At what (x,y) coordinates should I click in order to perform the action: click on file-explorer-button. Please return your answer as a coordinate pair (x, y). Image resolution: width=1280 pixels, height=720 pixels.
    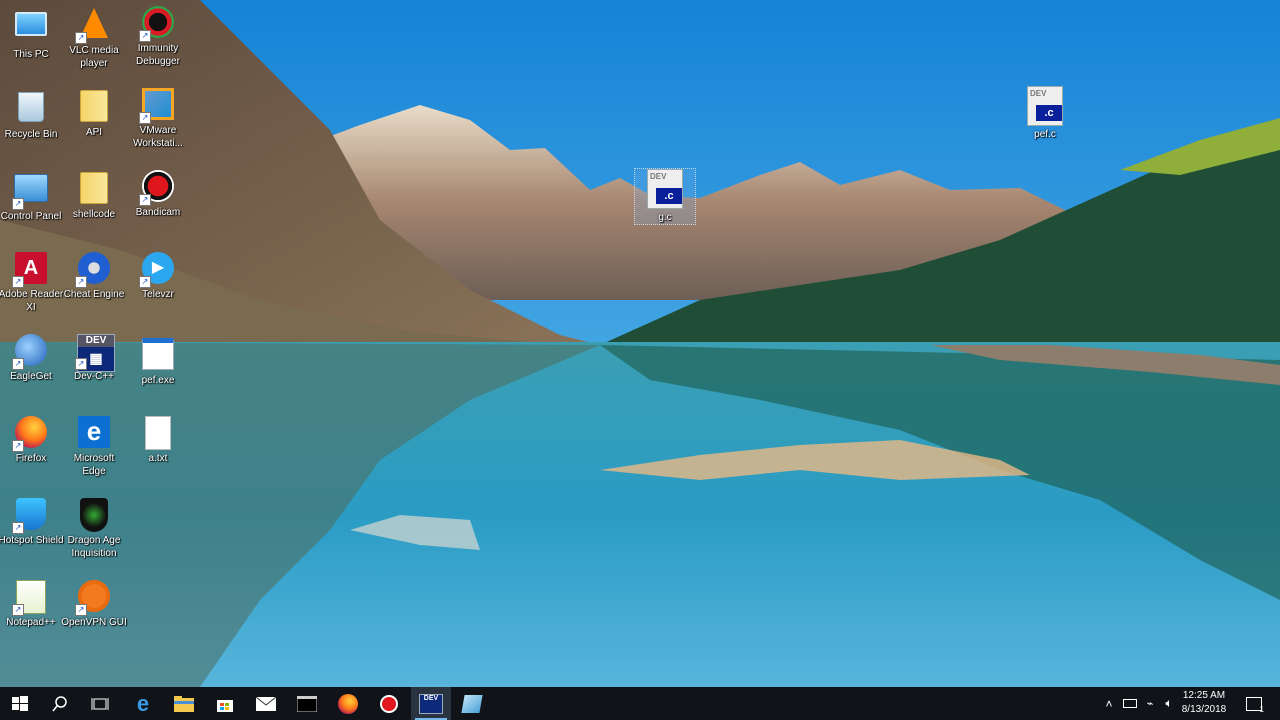
    Looking at the image, I should click on (184, 703).